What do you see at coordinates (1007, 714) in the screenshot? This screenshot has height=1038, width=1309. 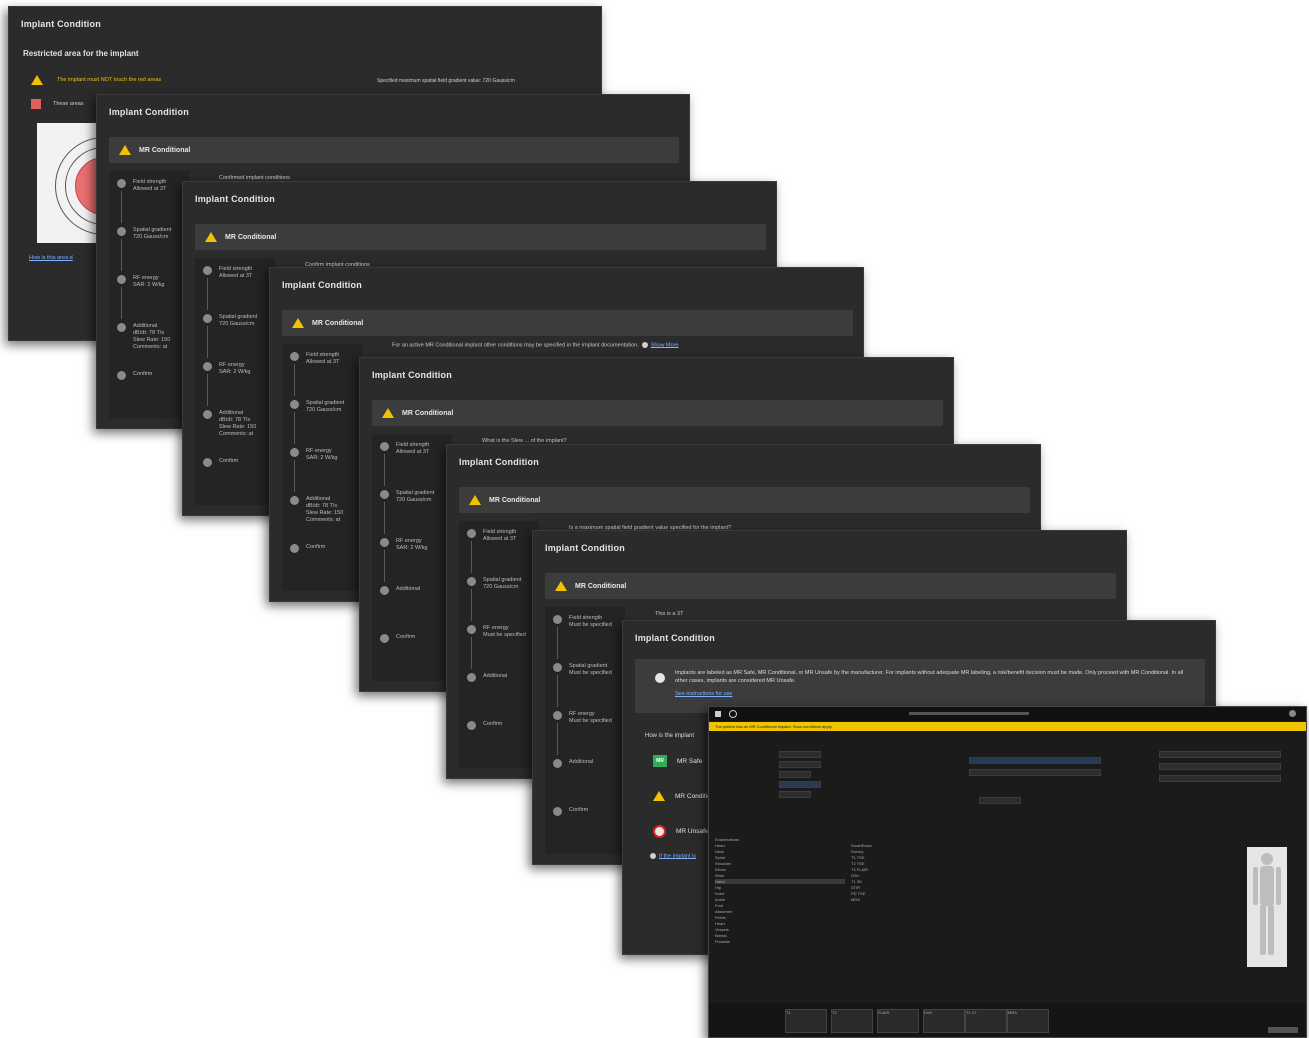 I see `workstation-toolbar` at bounding box center [1007, 714].